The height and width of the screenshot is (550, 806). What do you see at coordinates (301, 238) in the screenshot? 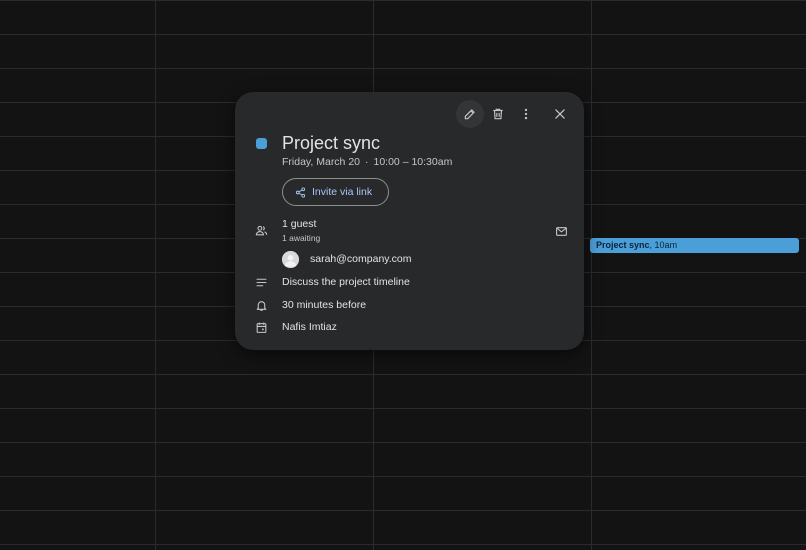
I see `guest-status: 1 awaiting` at bounding box center [301, 238].